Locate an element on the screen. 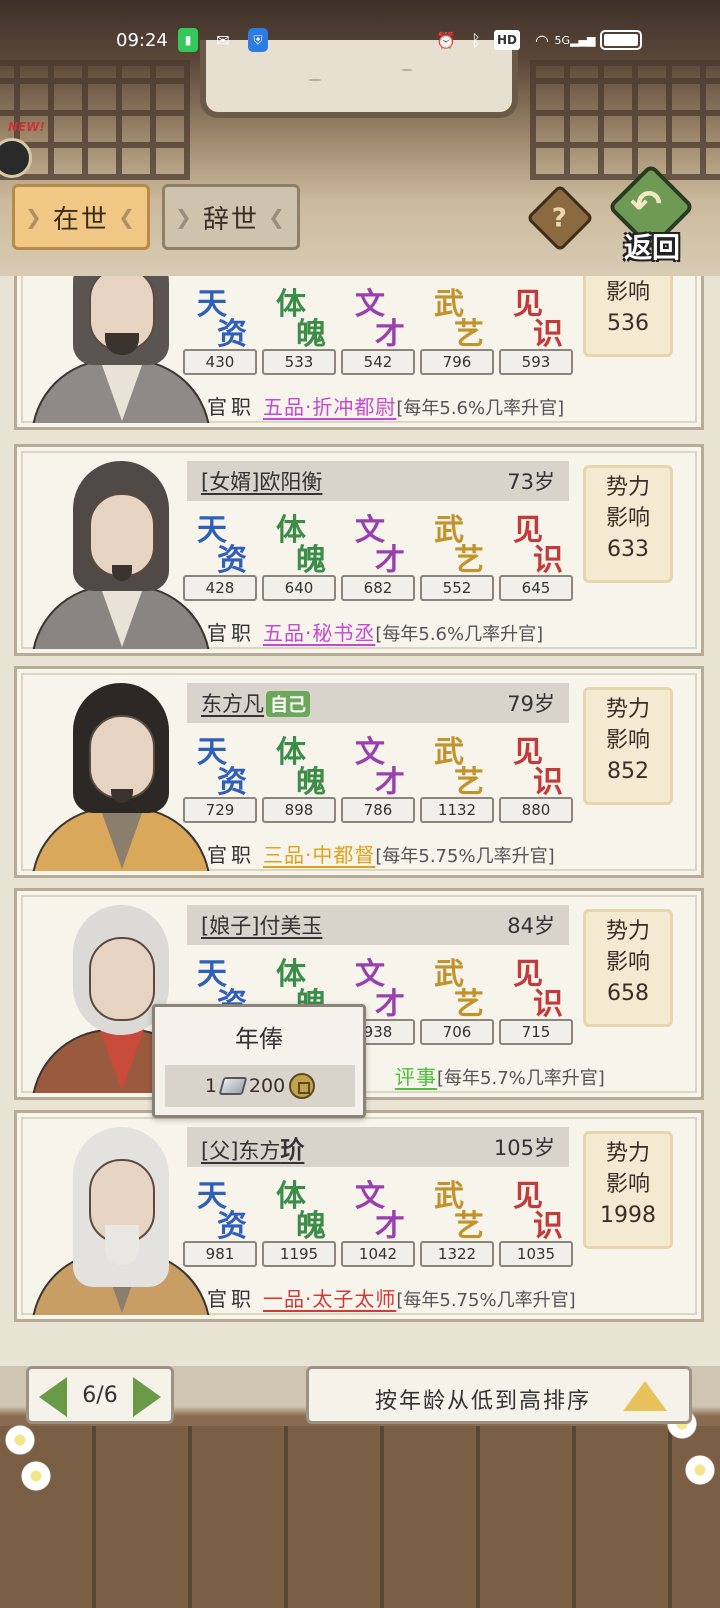 The width and height of the screenshot is (720, 1608). member-name: [父]东方 is located at coordinates (241, 1150).